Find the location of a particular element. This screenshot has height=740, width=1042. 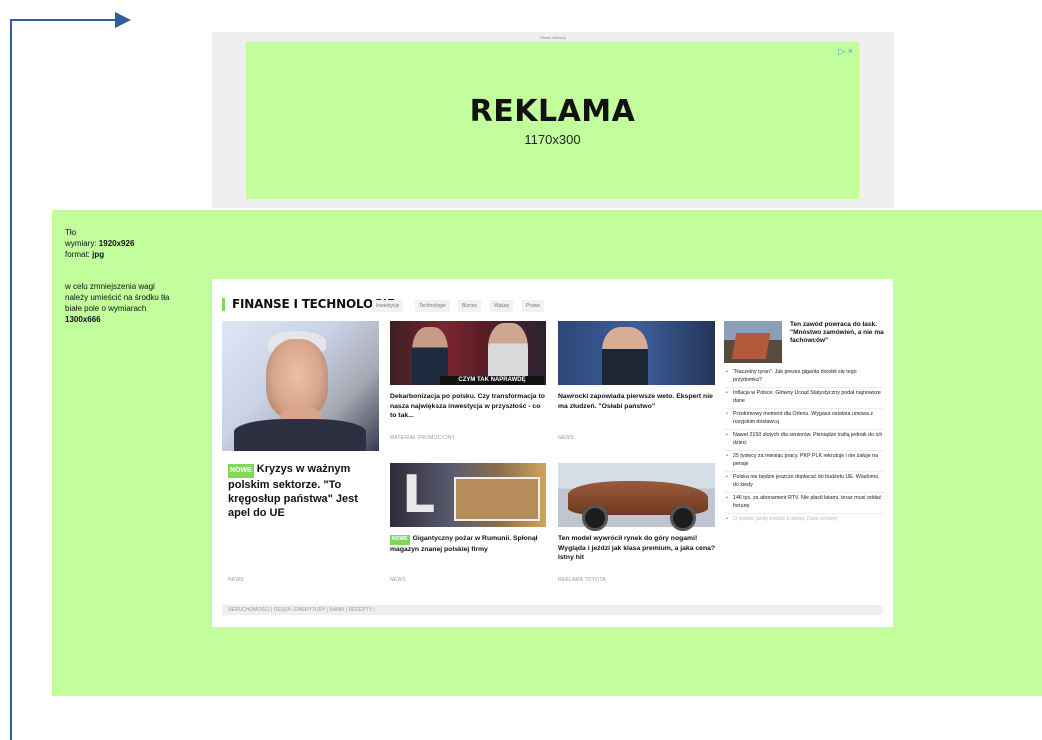

ad-banner: ▷ × REKLAMA 1170x300 is located at coordinates (552, 120).